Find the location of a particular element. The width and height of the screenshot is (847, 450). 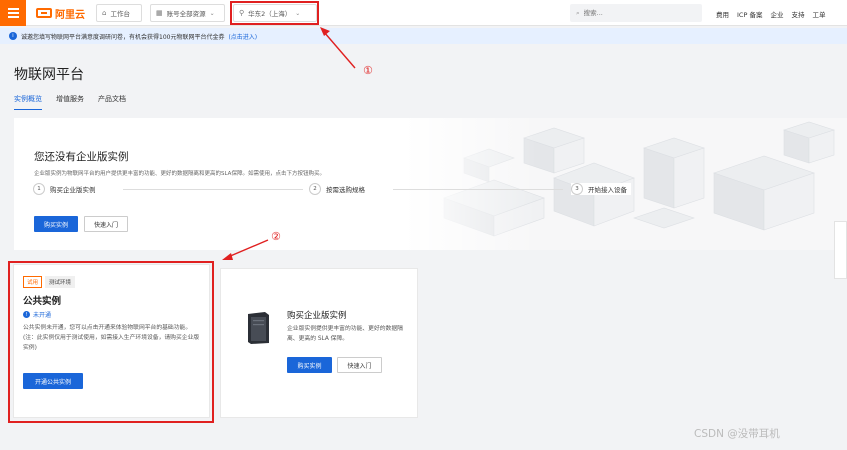

aliyun-logo: 阿里云 is located at coordinates (60, 14).